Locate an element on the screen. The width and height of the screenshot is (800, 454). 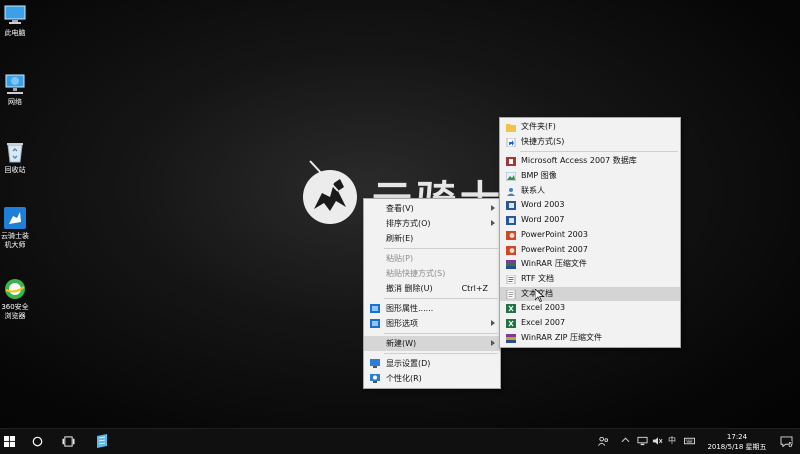
folder-icon is located at coordinates (511, 128).